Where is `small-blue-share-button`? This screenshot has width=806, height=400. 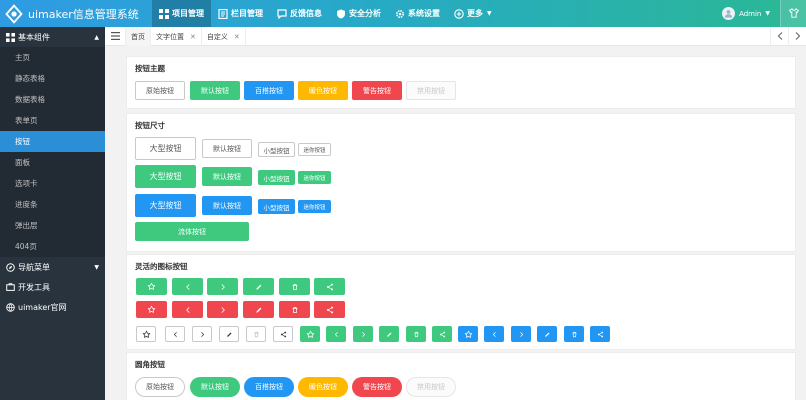
small-blue-share-button is located at coordinates (600, 334).